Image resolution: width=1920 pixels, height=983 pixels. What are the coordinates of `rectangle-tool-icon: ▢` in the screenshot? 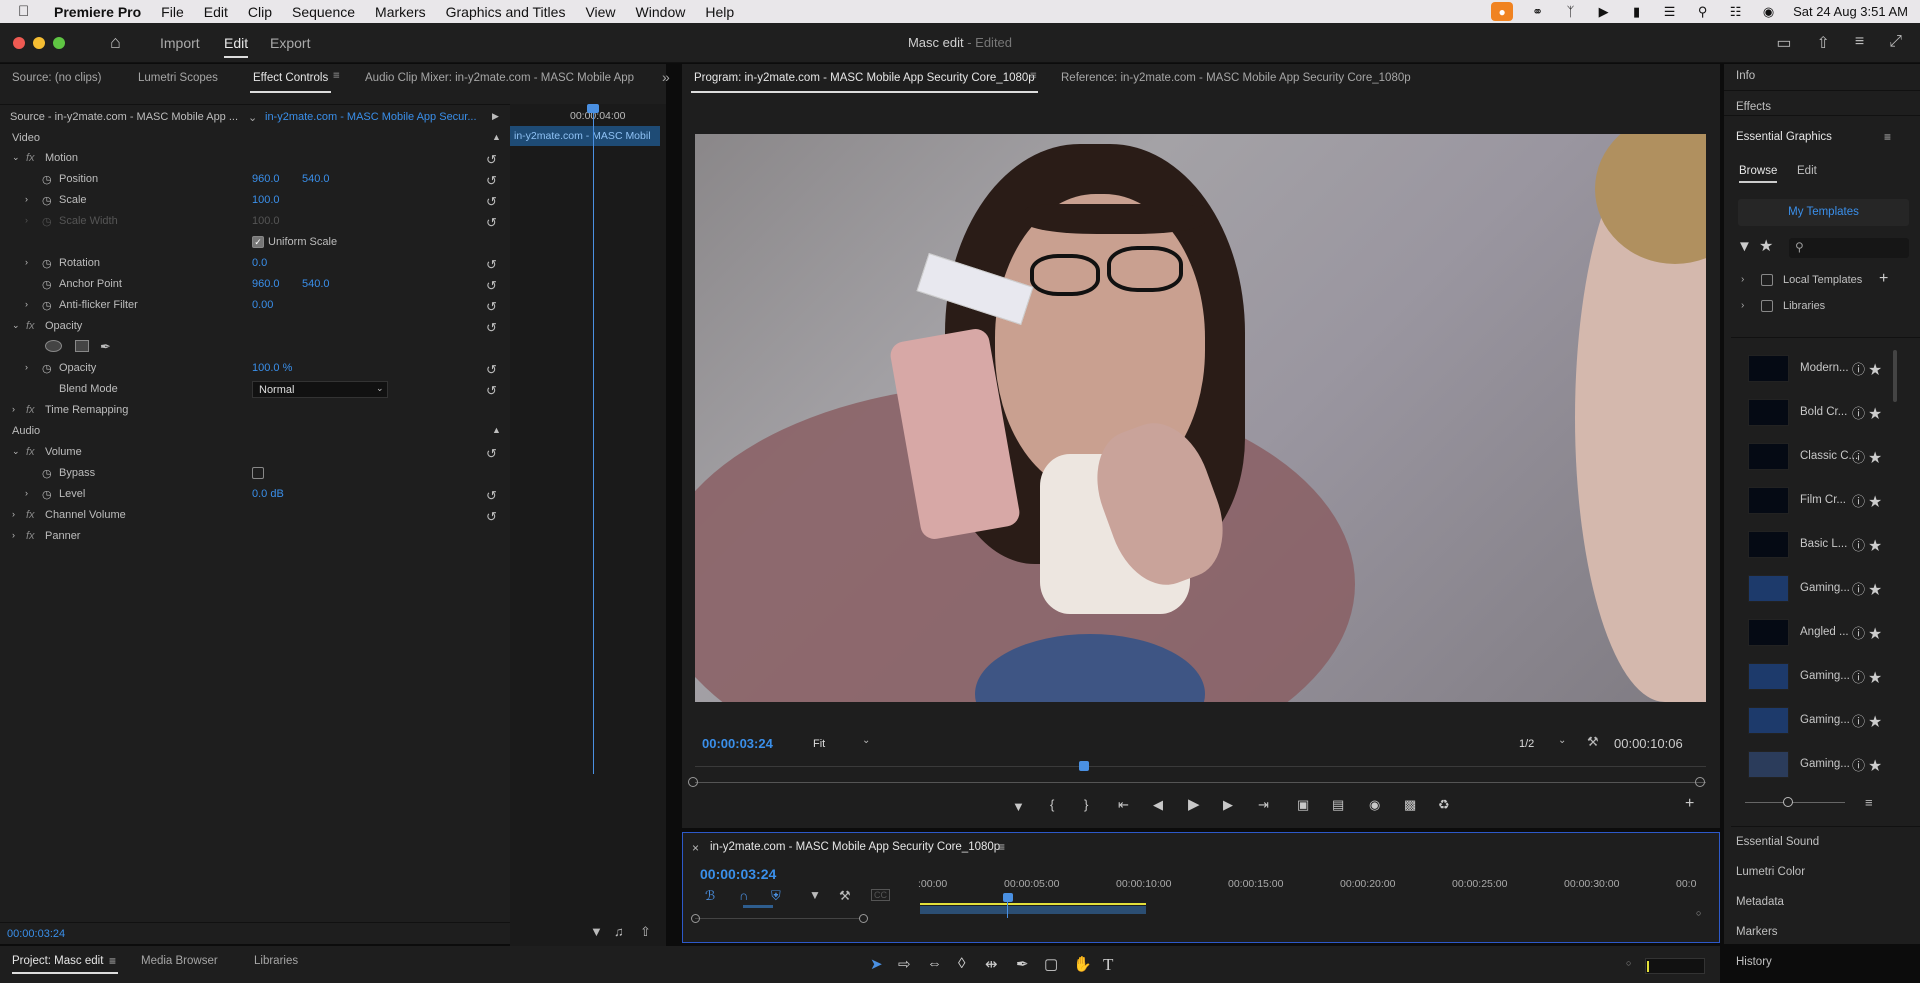 It's located at (1051, 964).